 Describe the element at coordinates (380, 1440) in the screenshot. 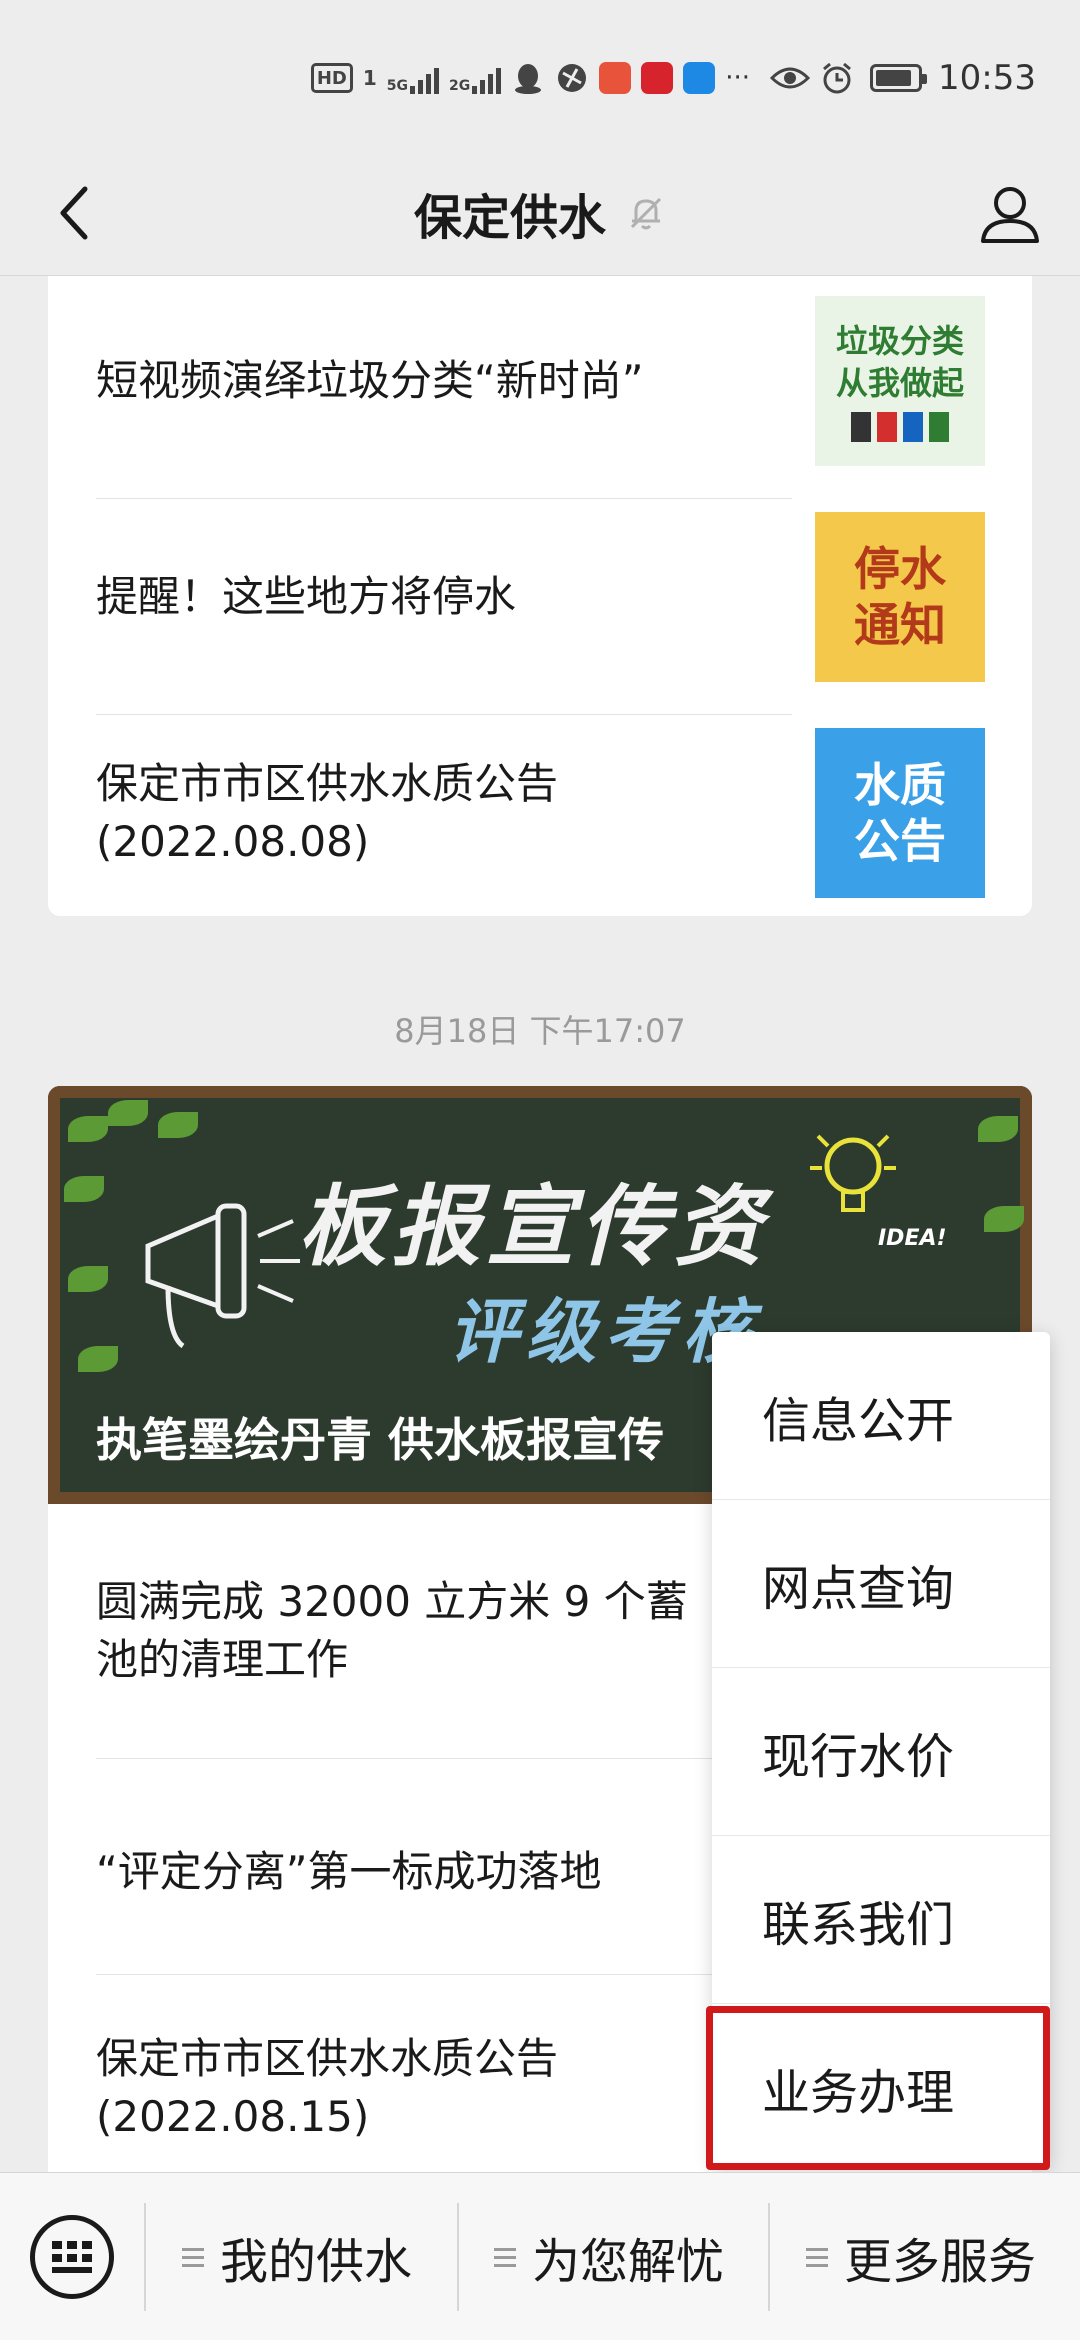

I see `banner-caption: 执笔墨绘丹青 供水板报宣传` at that location.